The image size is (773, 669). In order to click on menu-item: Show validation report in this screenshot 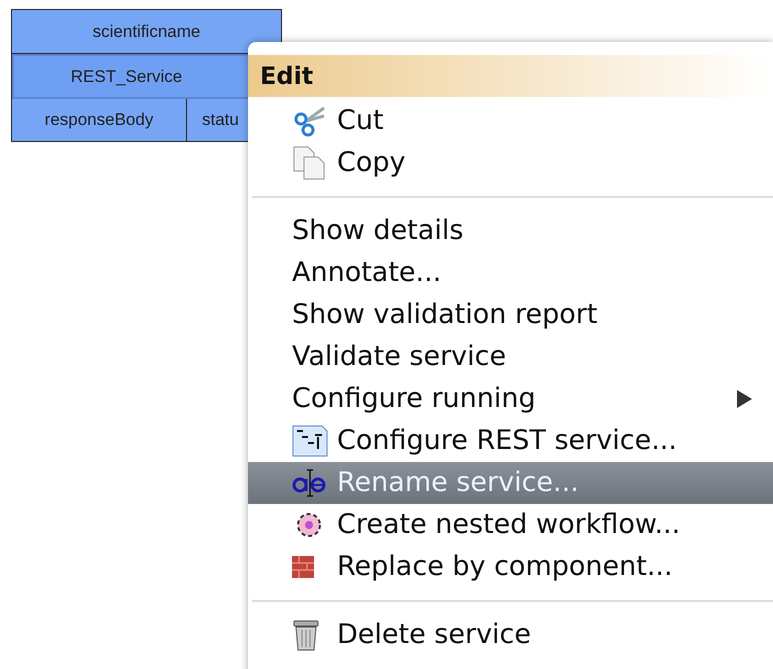, I will do `click(510, 315)`.